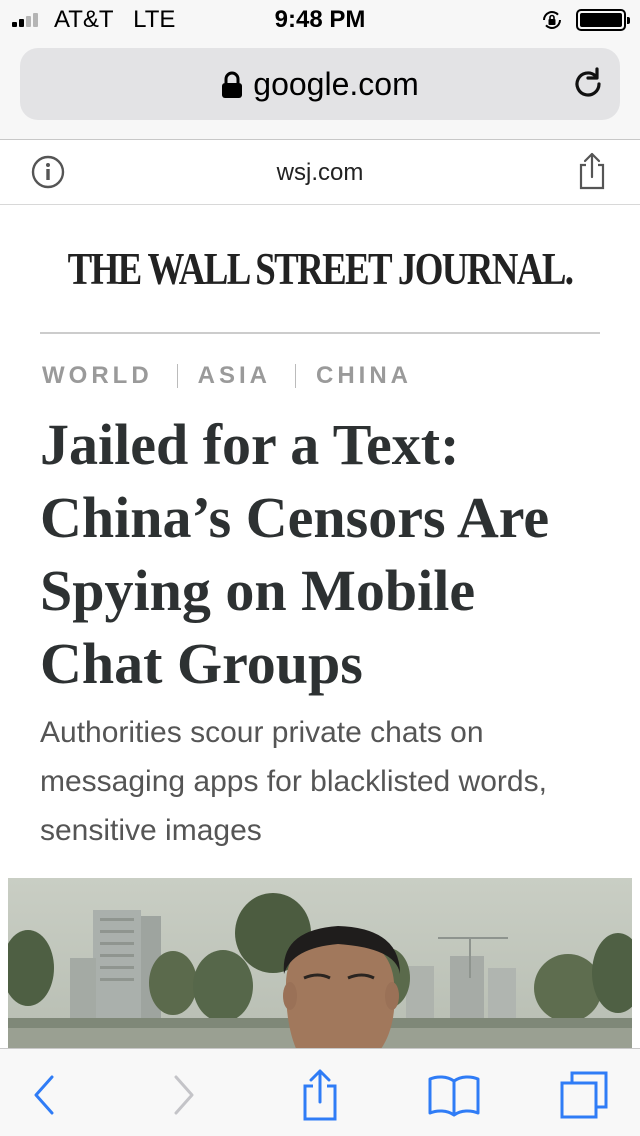  Describe the element at coordinates (320, 333) in the screenshot. I see `masthead-divider` at that location.